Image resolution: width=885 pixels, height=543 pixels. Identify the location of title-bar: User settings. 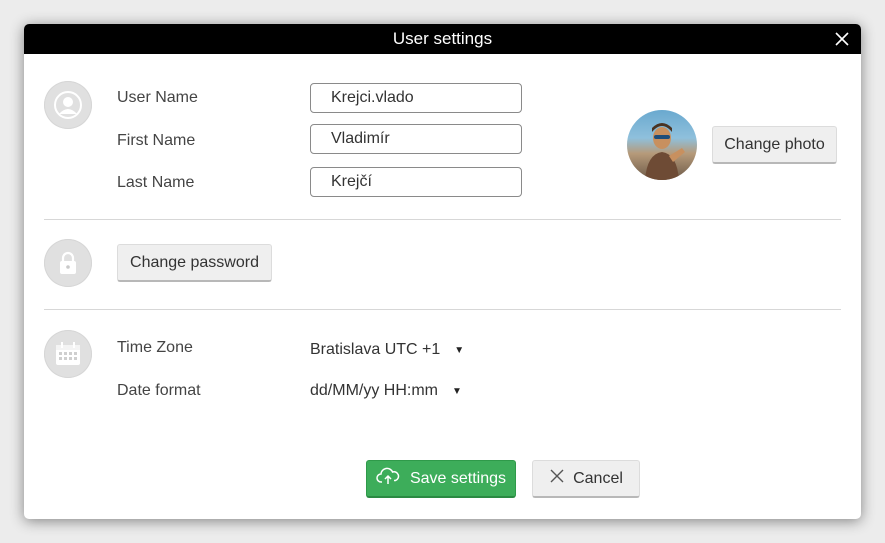
(442, 39).